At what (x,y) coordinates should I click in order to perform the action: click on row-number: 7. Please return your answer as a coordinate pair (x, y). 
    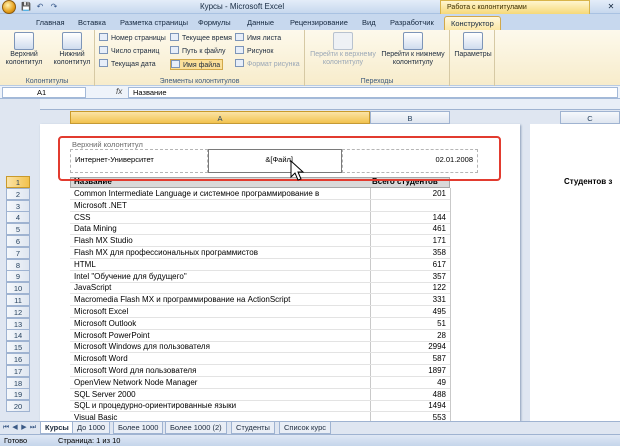
    Looking at the image, I should click on (18, 253).